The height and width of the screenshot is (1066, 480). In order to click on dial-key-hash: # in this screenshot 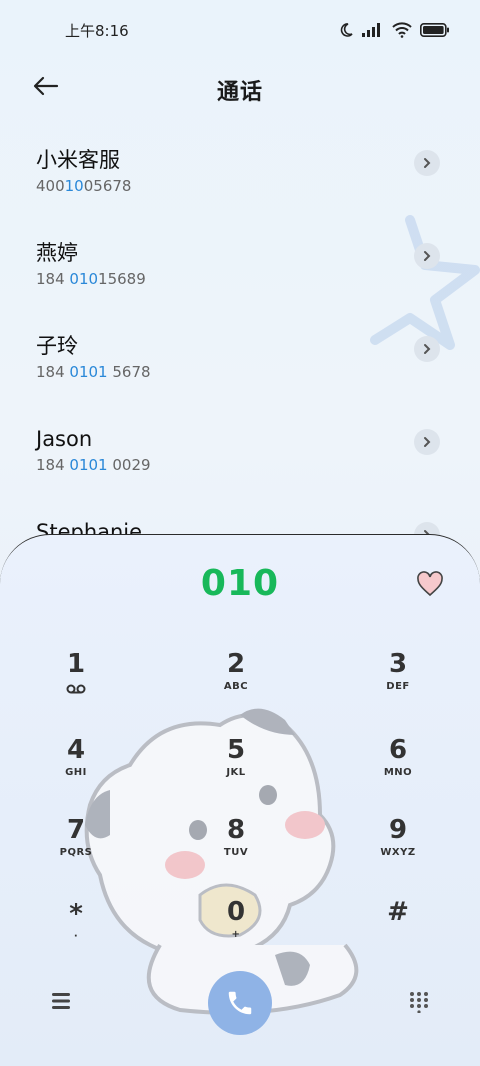, I will do `click(398, 932)`.